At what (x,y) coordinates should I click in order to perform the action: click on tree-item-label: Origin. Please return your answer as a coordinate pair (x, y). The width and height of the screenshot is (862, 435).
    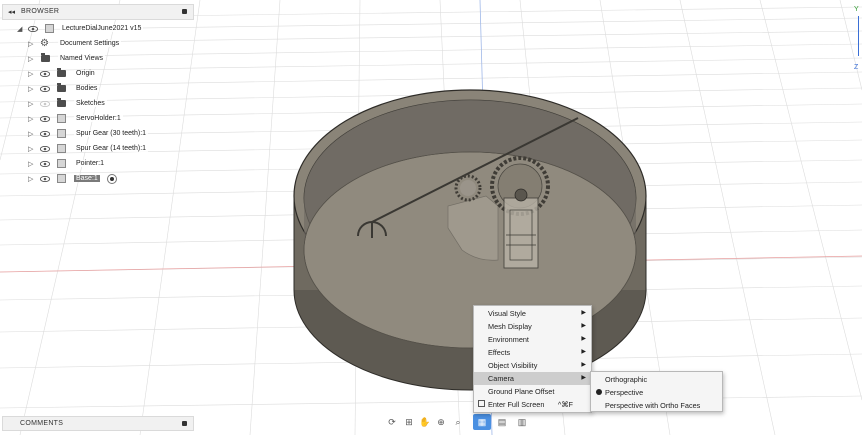
    Looking at the image, I should click on (85, 73).